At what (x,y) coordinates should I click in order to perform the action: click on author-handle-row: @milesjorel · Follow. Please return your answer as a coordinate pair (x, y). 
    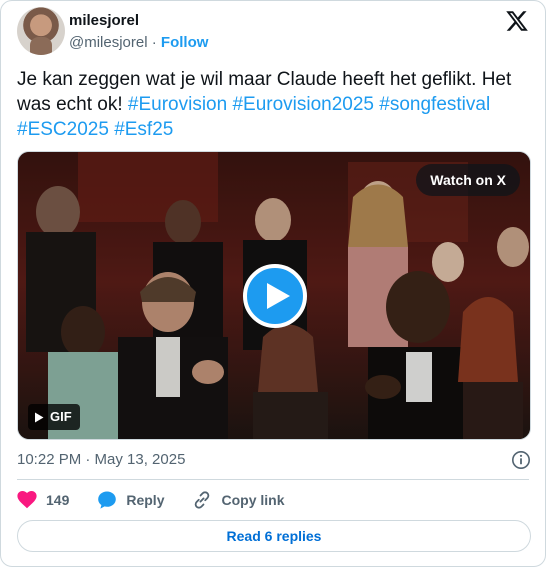
    Looking at the image, I should click on (138, 43).